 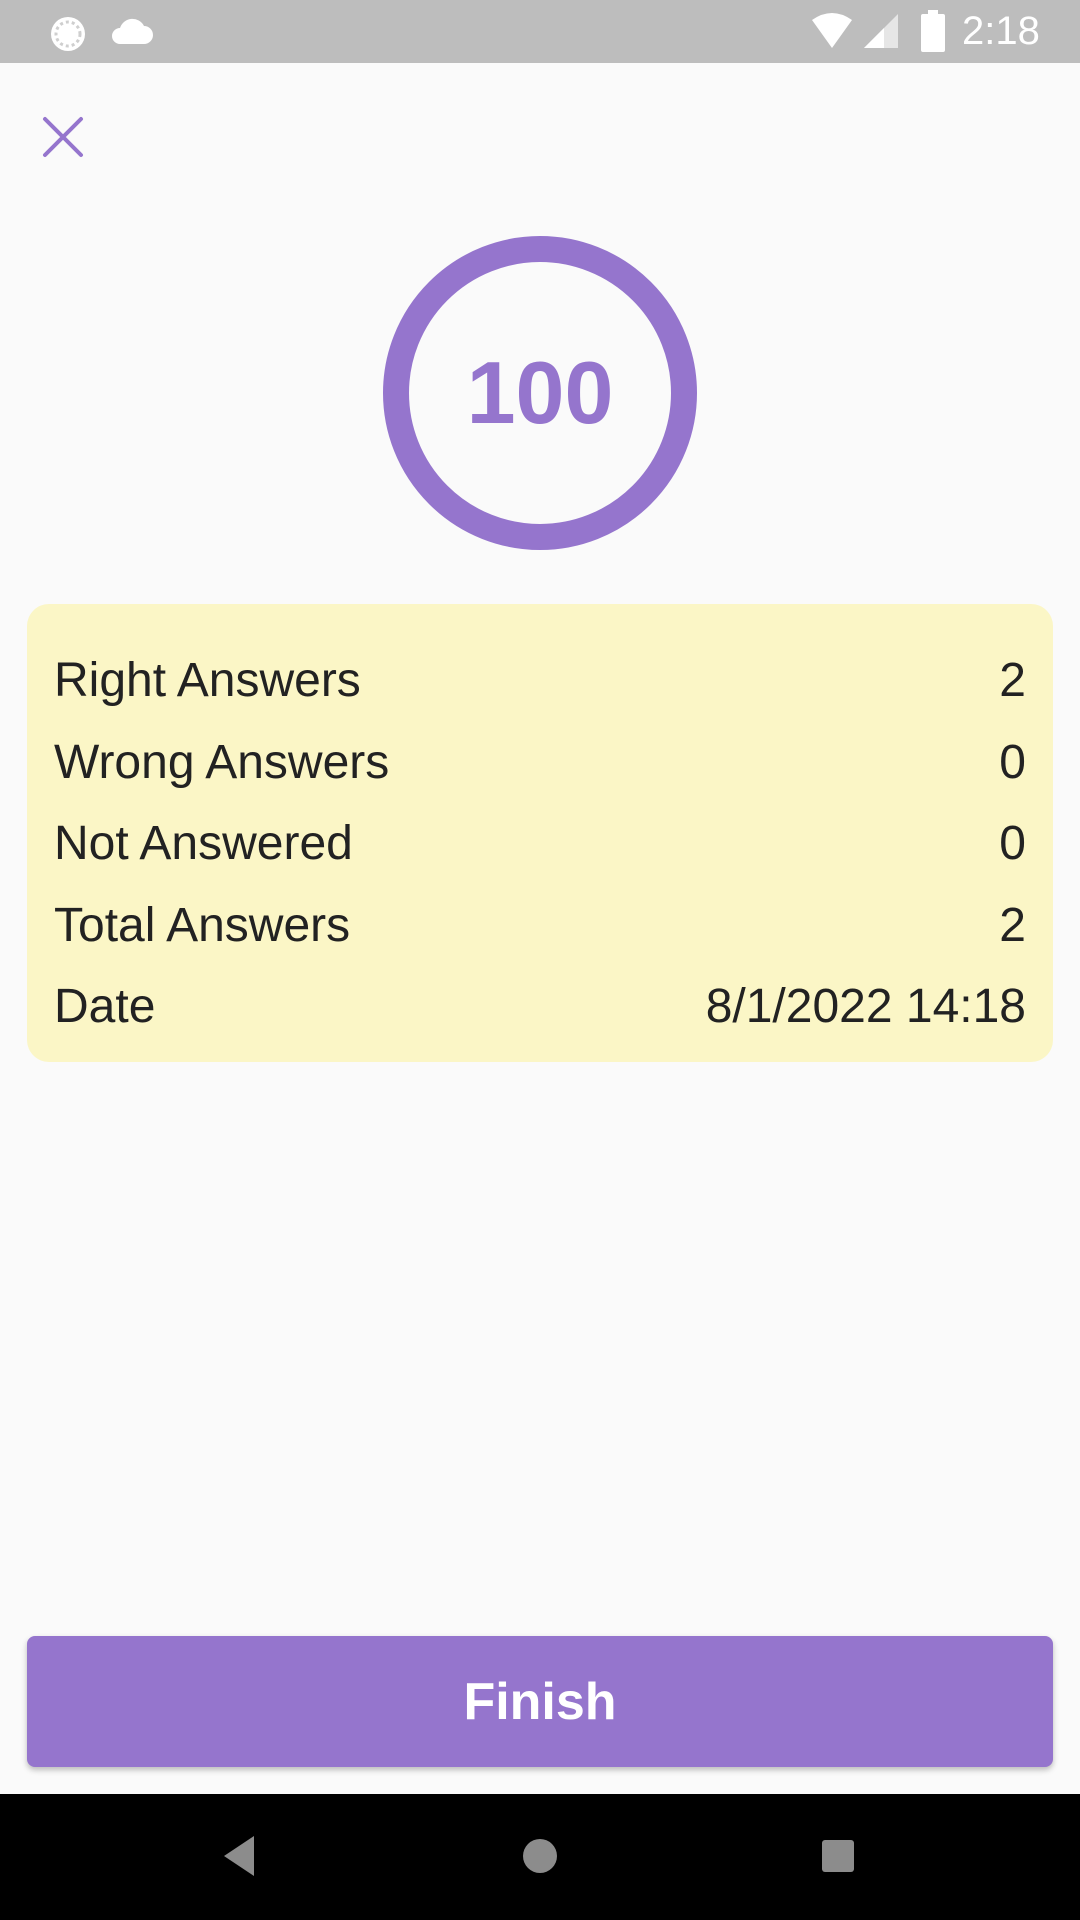 What do you see at coordinates (222, 762) in the screenshot?
I see `result-label: Wrong Answers` at bounding box center [222, 762].